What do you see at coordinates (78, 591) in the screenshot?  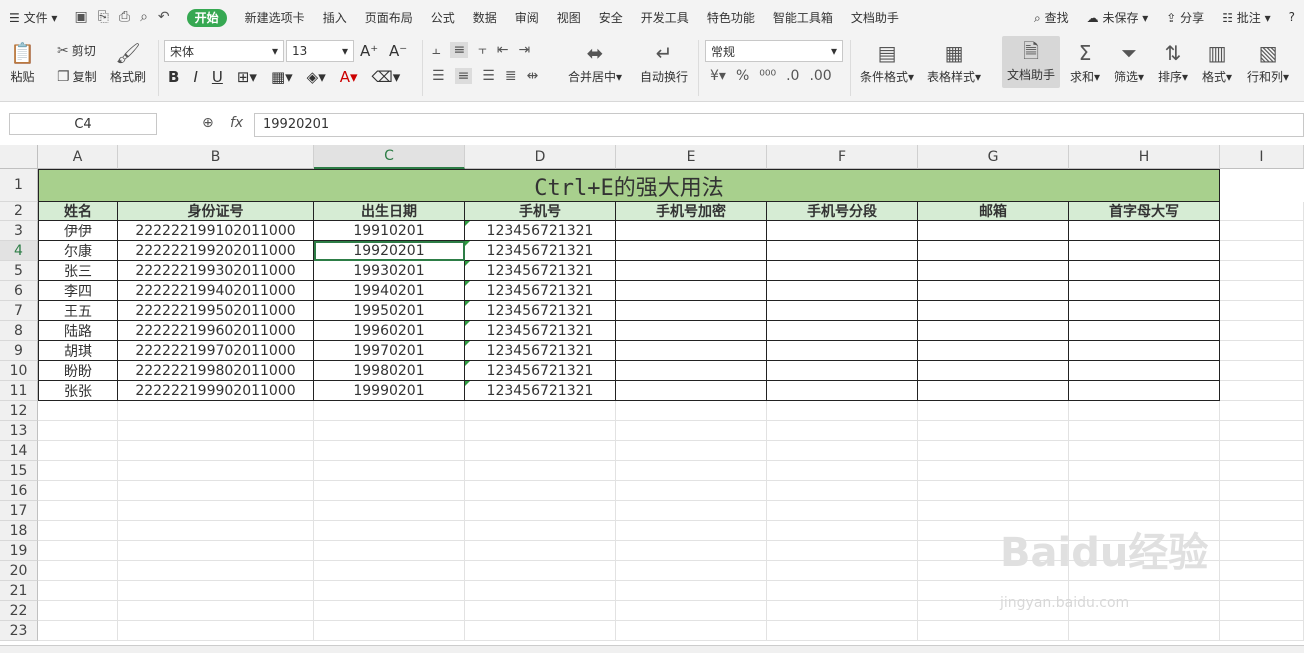 I see `cell-A21` at bounding box center [78, 591].